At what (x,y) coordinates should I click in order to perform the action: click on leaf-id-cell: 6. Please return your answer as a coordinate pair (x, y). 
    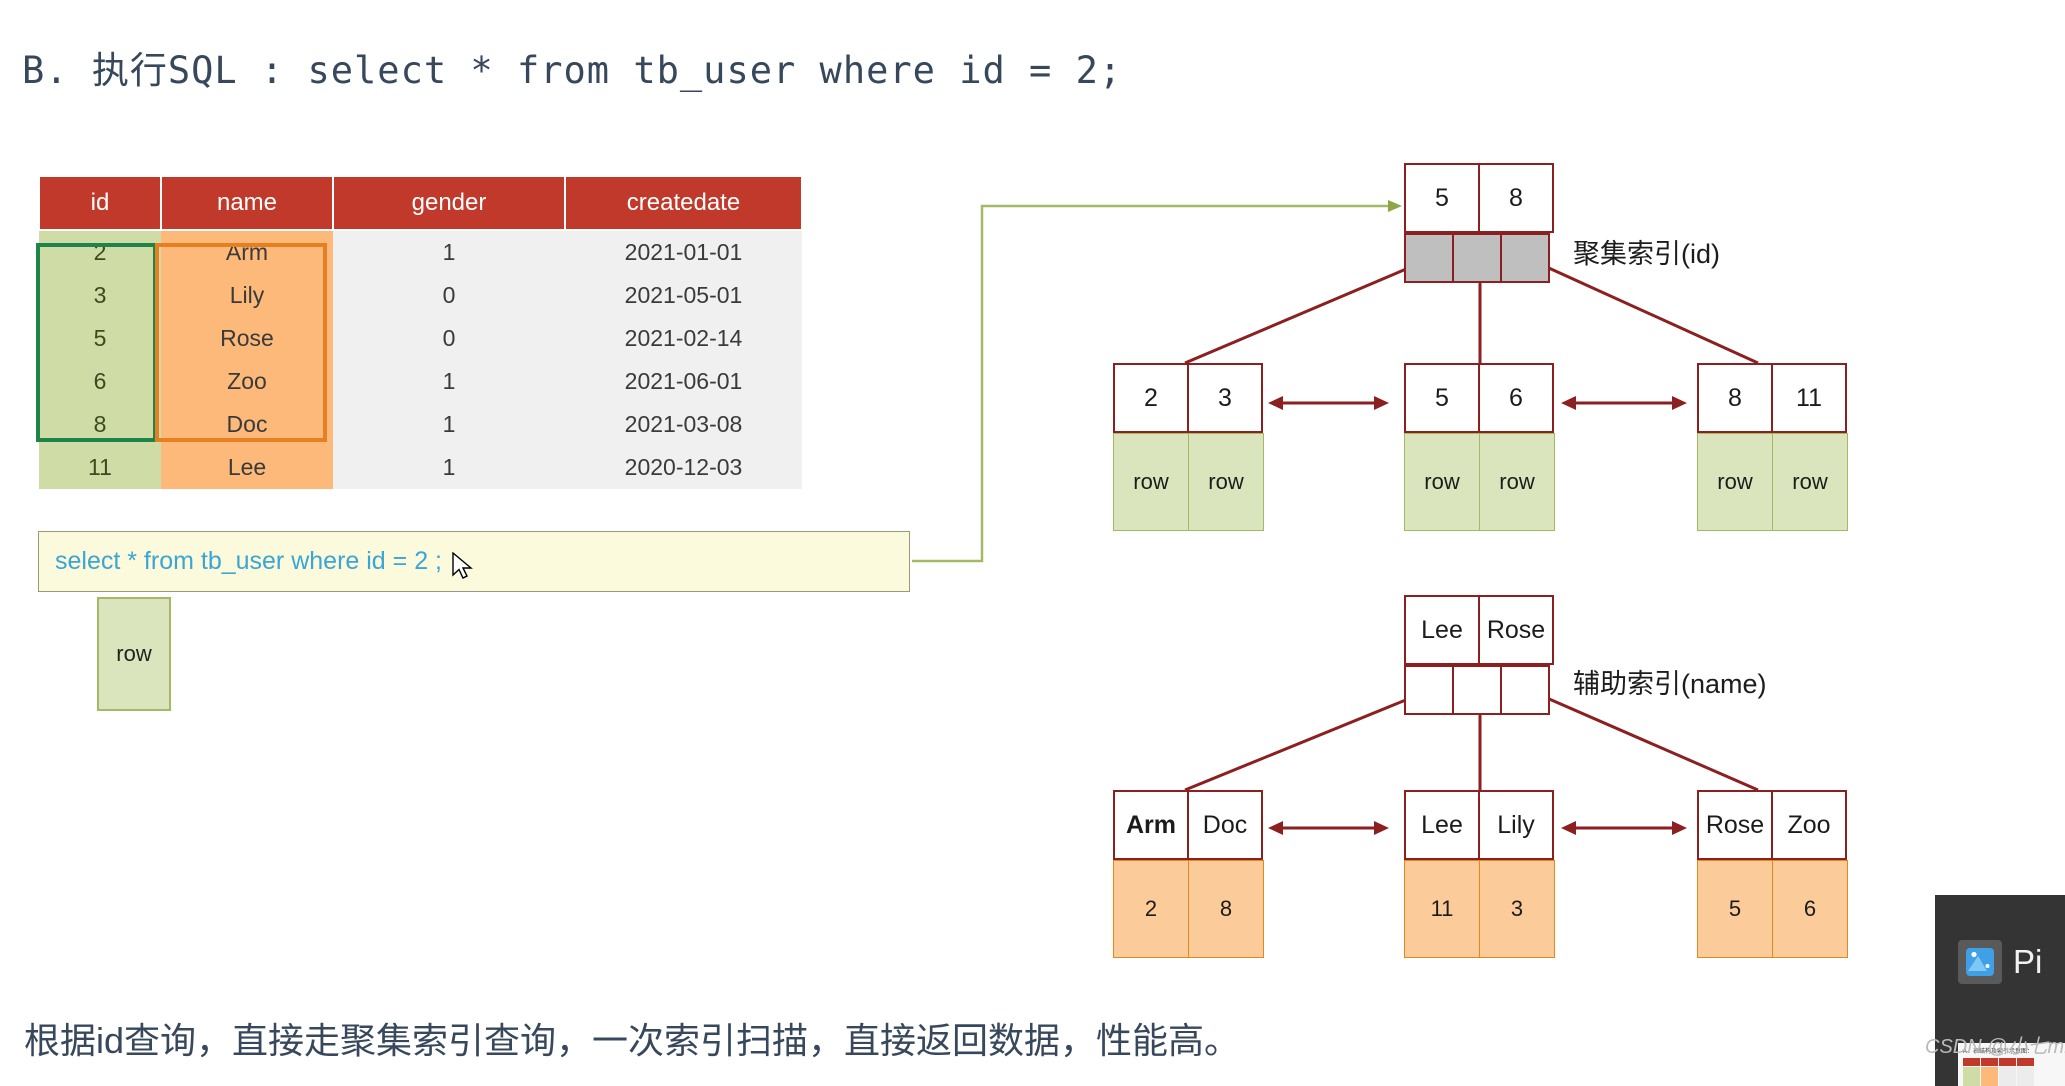
    Looking at the image, I should click on (1810, 909).